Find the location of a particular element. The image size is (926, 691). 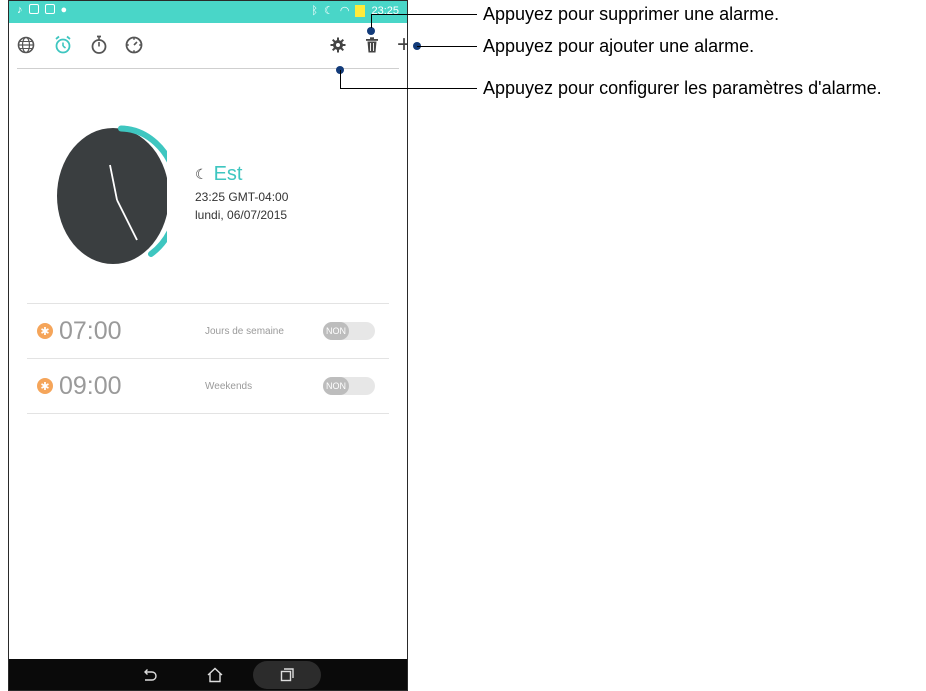

delete-callout-dot is located at coordinates (371, 31).